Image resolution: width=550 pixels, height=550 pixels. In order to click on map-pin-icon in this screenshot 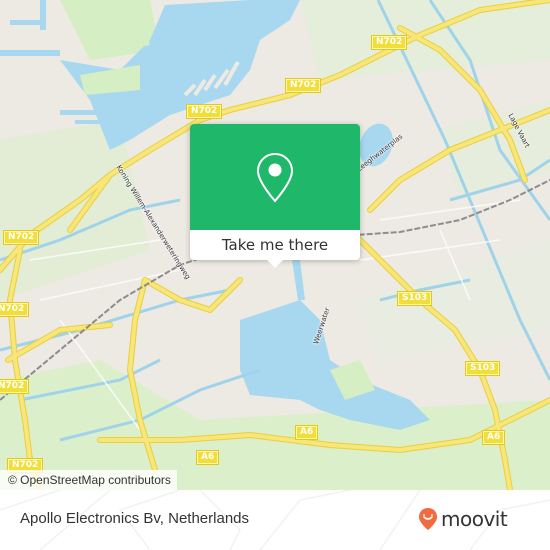, I will do `click(275, 177)`.